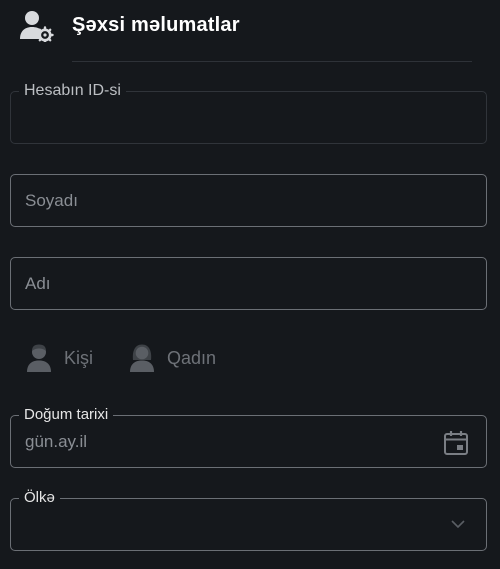 The width and height of the screenshot is (500, 569). What do you see at coordinates (272, 61) in the screenshot?
I see `header-divider` at bounding box center [272, 61].